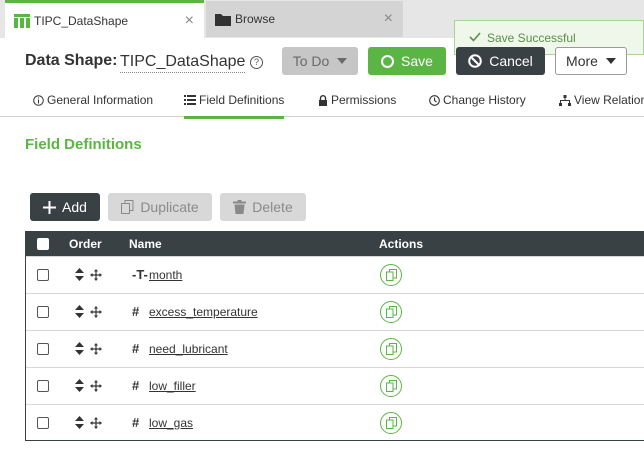 The width and height of the screenshot is (644, 459). What do you see at coordinates (531, 37) in the screenshot?
I see `toast-message: Save Successful` at bounding box center [531, 37].